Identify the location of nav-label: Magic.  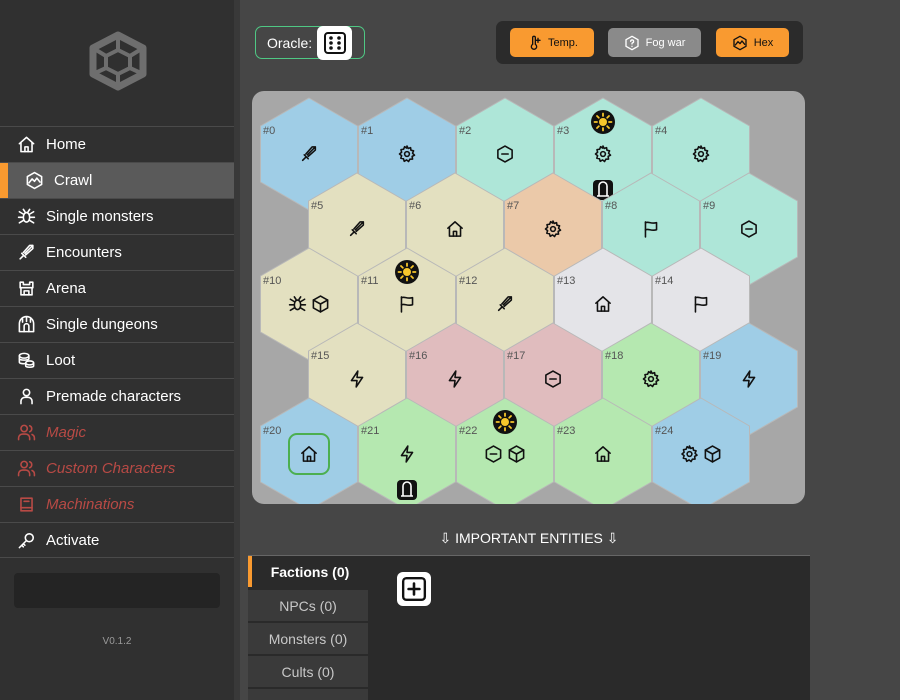
(66, 432).